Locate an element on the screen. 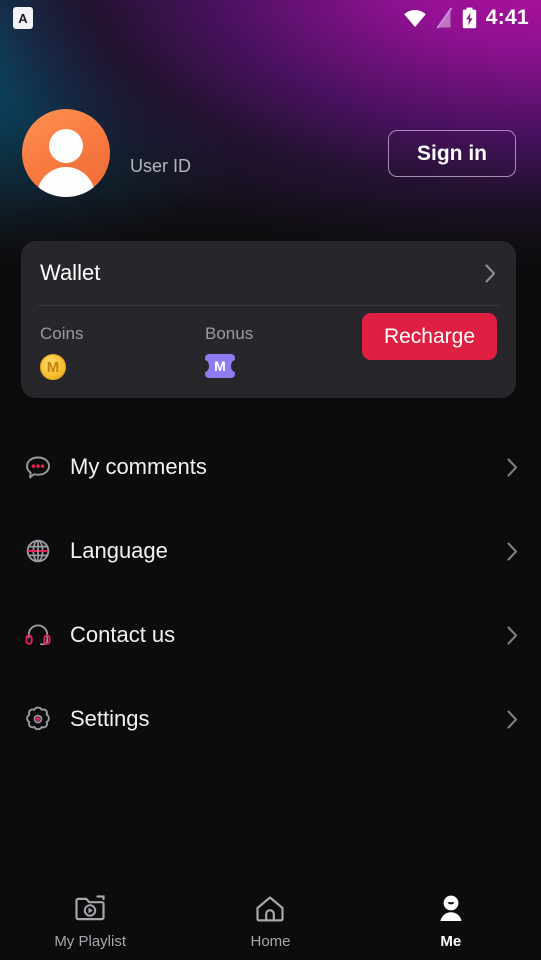 This screenshot has height=960, width=541. status-bar-icons: 4:41 is located at coordinates (466, 18).